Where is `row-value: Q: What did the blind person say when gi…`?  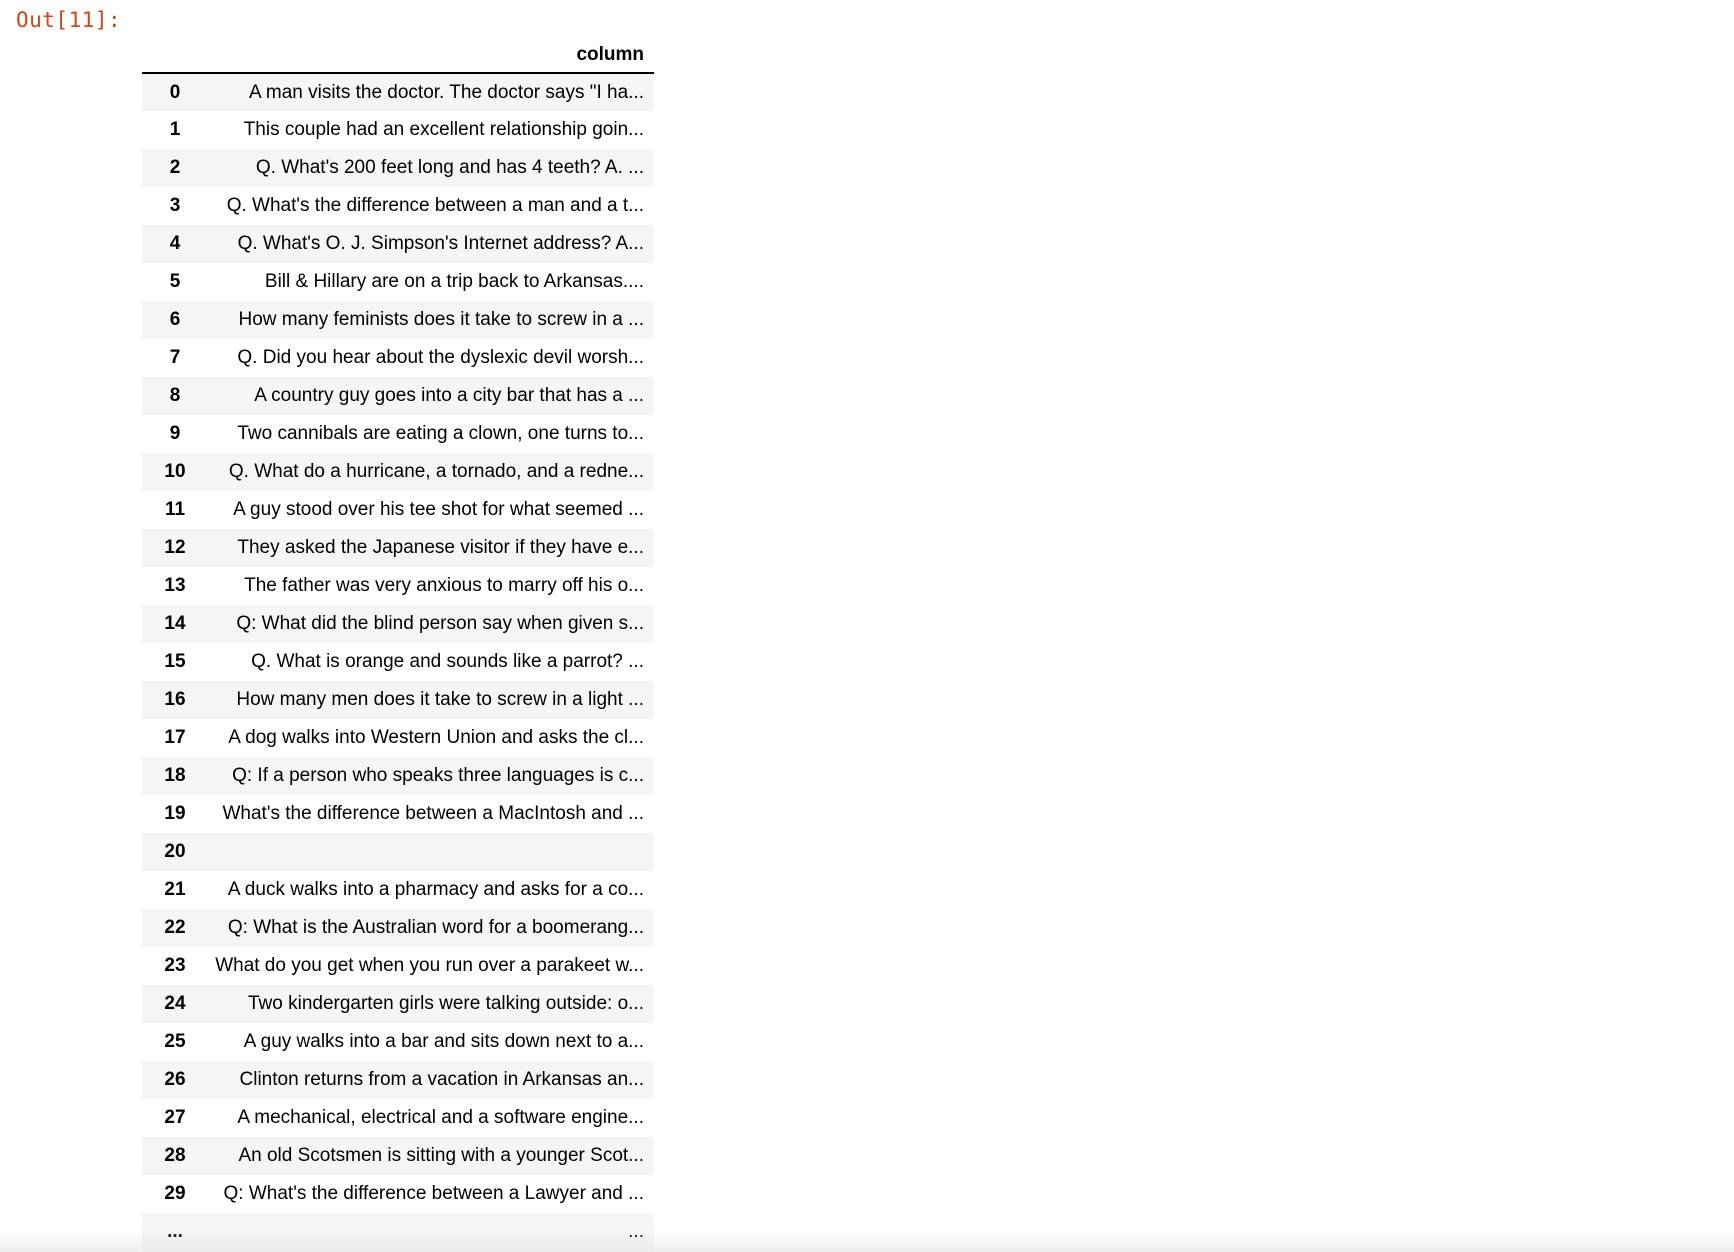
row-value: Q: What did the blind person say when gi… is located at coordinates (440, 623).